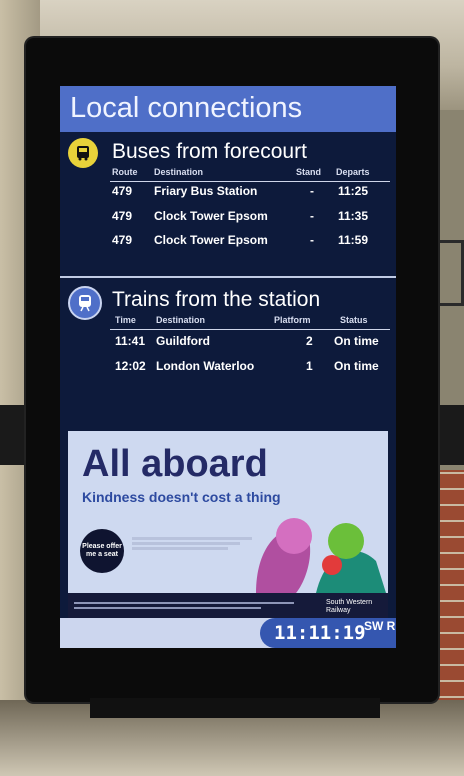 The height and width of the screenshot is (776, 464). What do you see at coordinates (349, 607) in the screenshot?
I see `brand-logo: South Western Railway` at bounding box center [349, 607].